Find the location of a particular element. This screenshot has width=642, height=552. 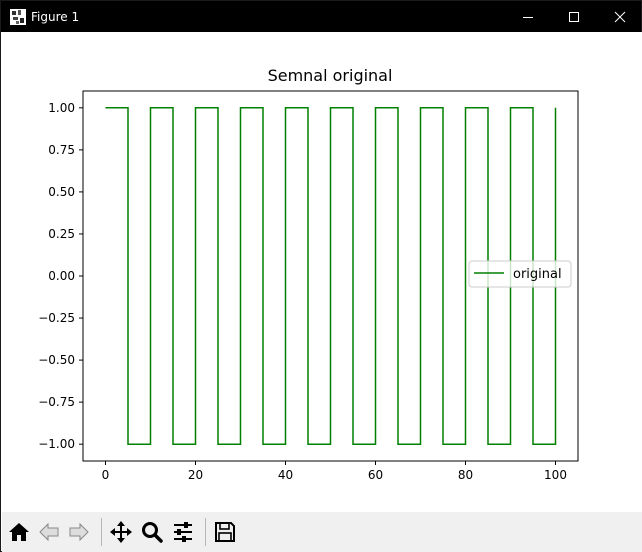

y-tick-label: −1.00 is located at coordinates (56, 444).